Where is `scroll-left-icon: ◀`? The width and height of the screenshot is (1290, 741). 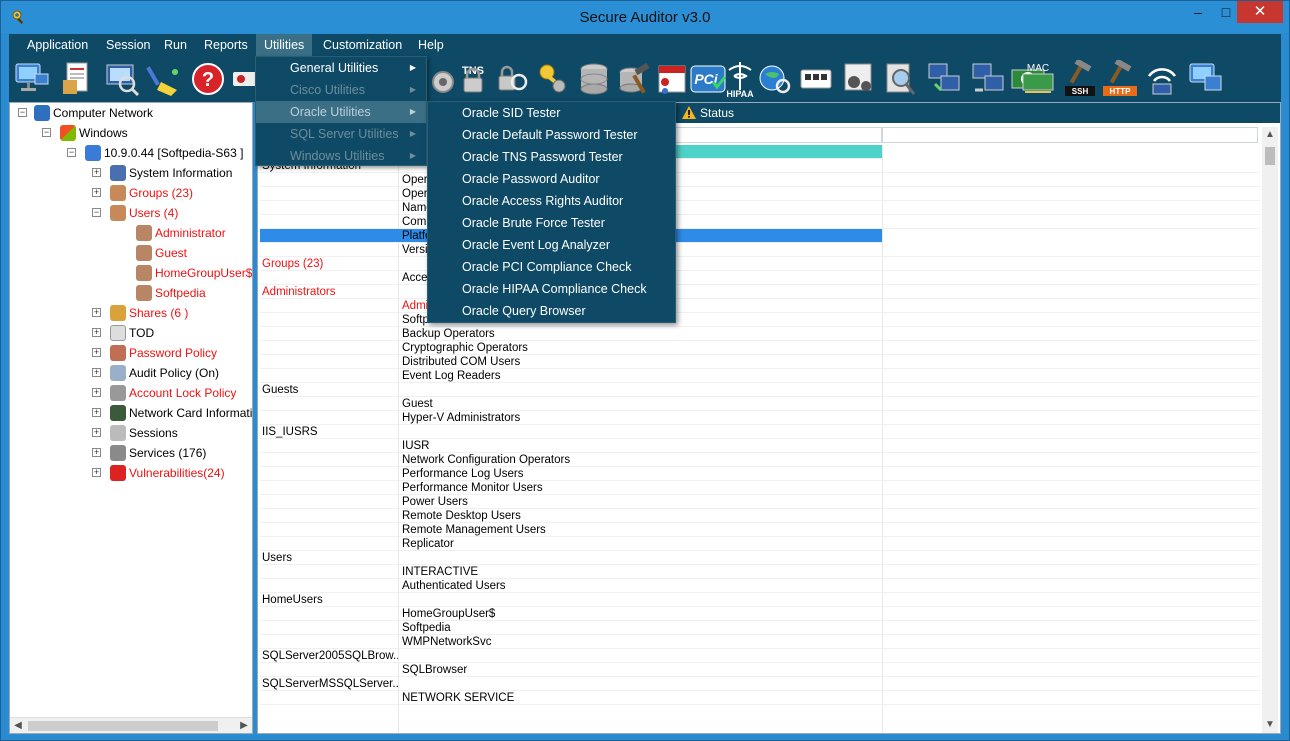 scroll-left-icon: ◀ is located at coordinates (18, 725).